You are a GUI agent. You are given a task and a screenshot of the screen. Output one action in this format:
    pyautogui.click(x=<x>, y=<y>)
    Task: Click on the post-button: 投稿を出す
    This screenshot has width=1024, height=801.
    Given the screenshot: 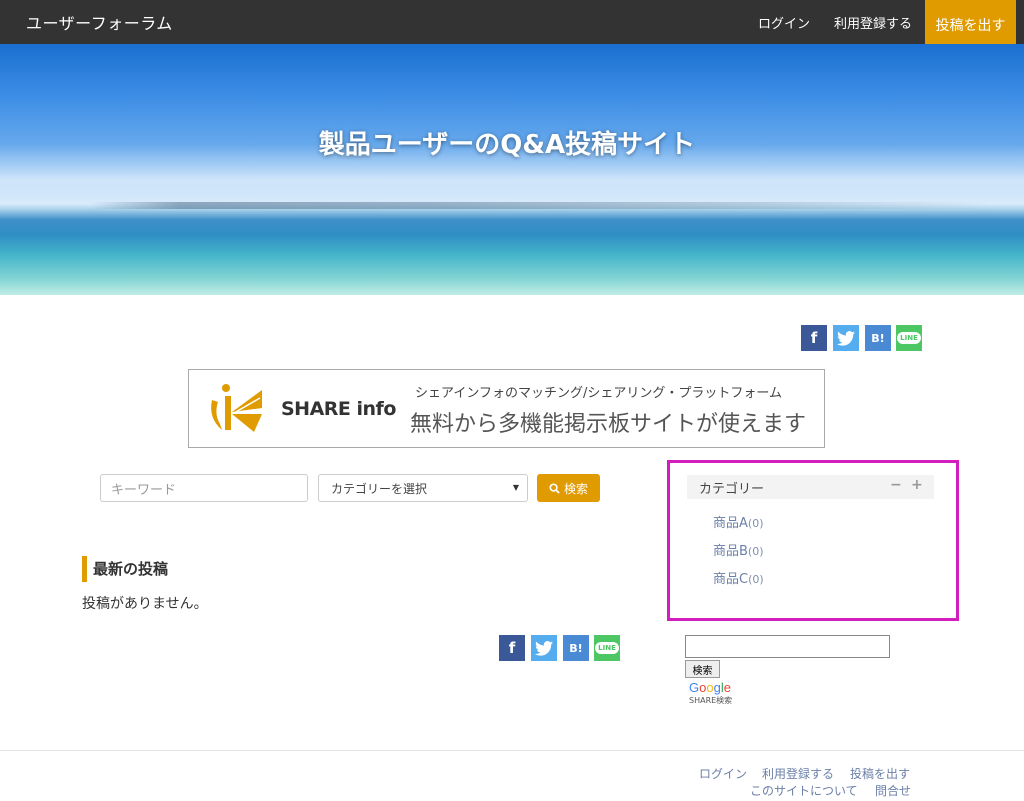 What is the action you would take?
    pyautogui.click(x=970, y=25)
    